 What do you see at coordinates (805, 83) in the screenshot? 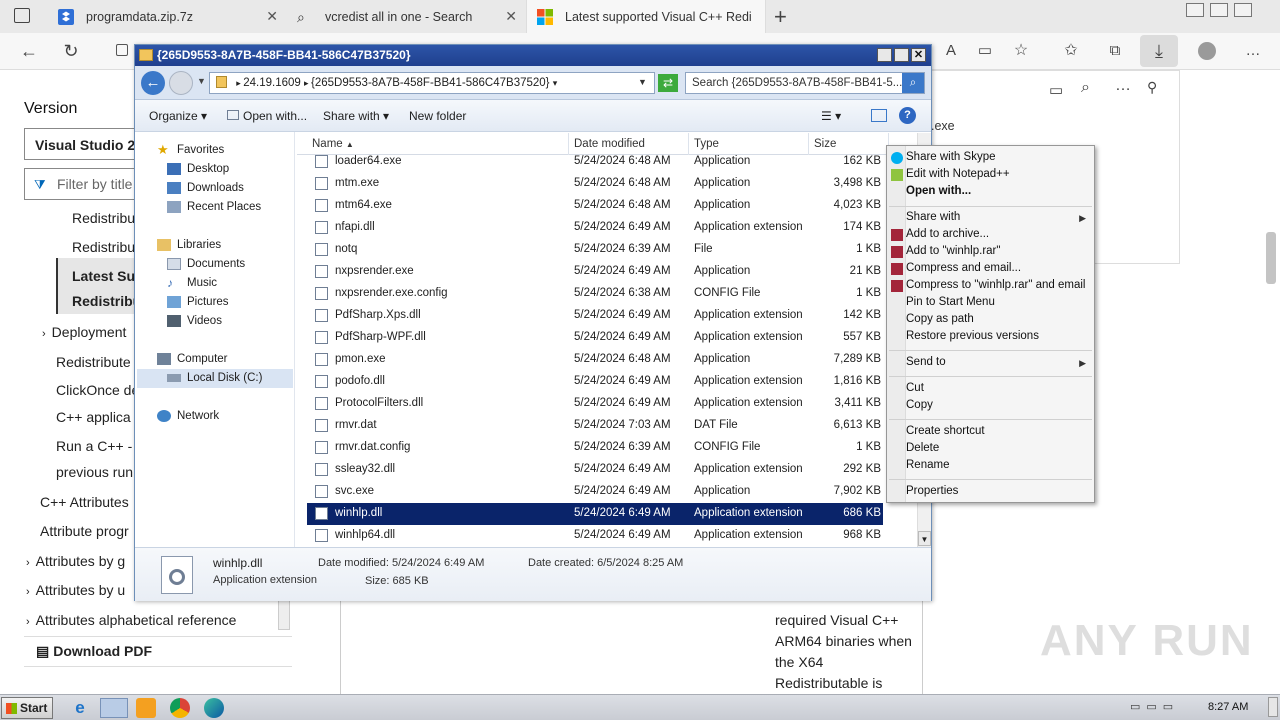
I see `search-input: Search {265D9553-8A7B-458F-BB41-5... ⌕` at bounding box center [805, 83].